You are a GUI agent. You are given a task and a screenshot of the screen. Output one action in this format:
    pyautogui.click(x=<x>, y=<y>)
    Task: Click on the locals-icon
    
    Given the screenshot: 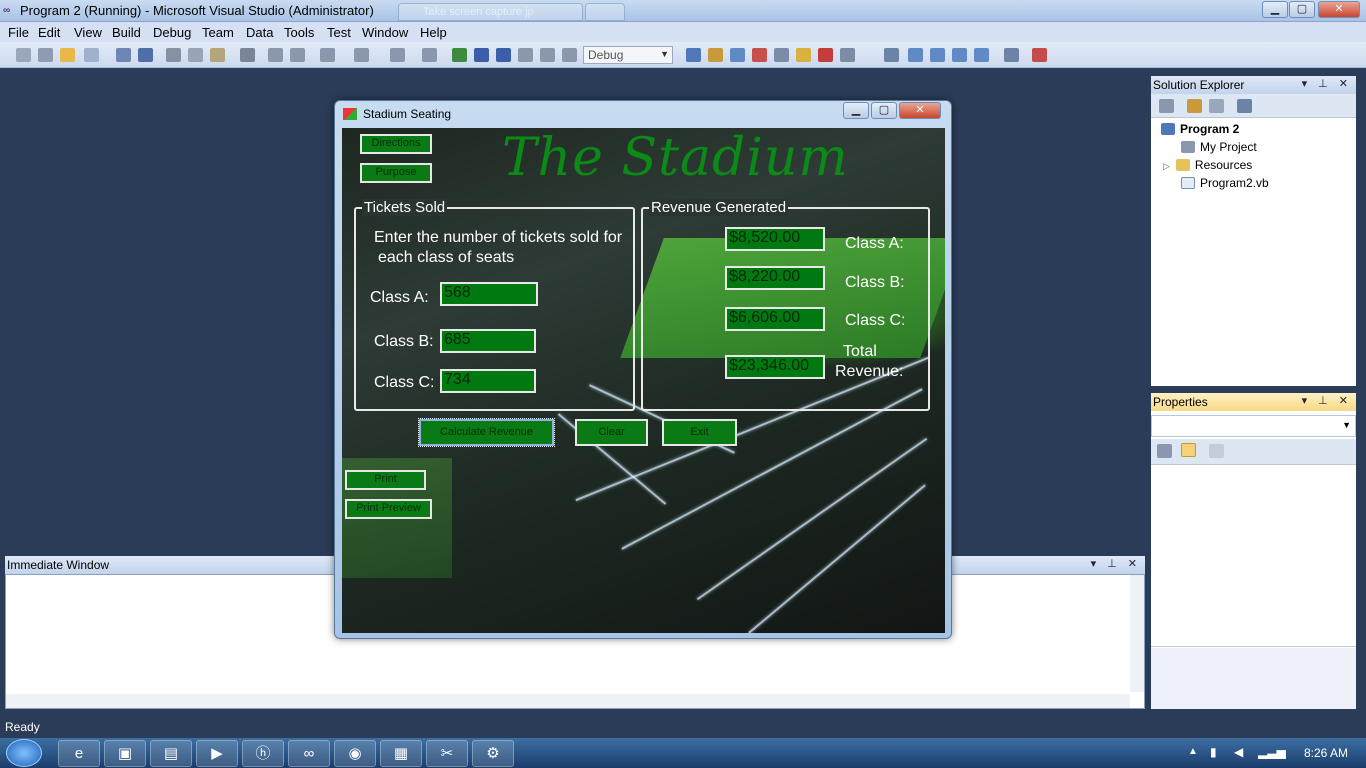 What is the action you would take?
    pyautogui.click(x=937, y=55)
    